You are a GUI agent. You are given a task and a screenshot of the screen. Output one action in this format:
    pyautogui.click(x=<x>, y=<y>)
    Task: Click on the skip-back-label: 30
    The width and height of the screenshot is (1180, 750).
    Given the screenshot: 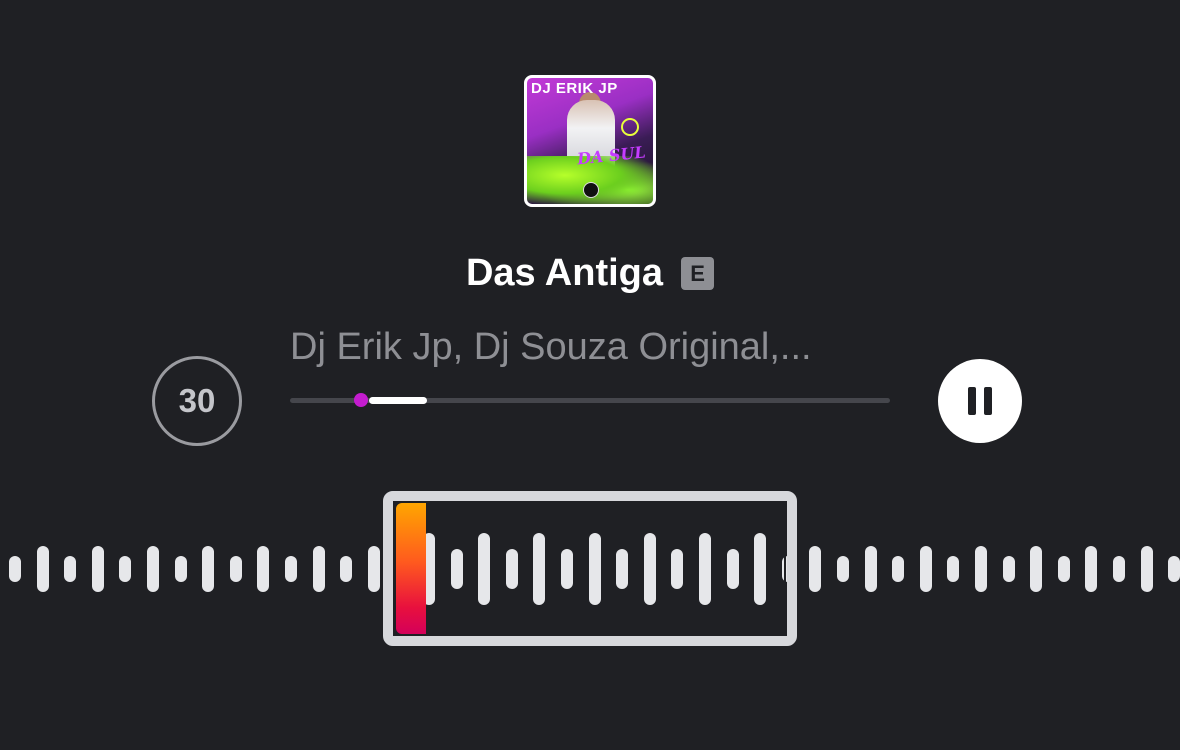 What is the action you would take?
    pyautogui.click(x=197, y=400)
    